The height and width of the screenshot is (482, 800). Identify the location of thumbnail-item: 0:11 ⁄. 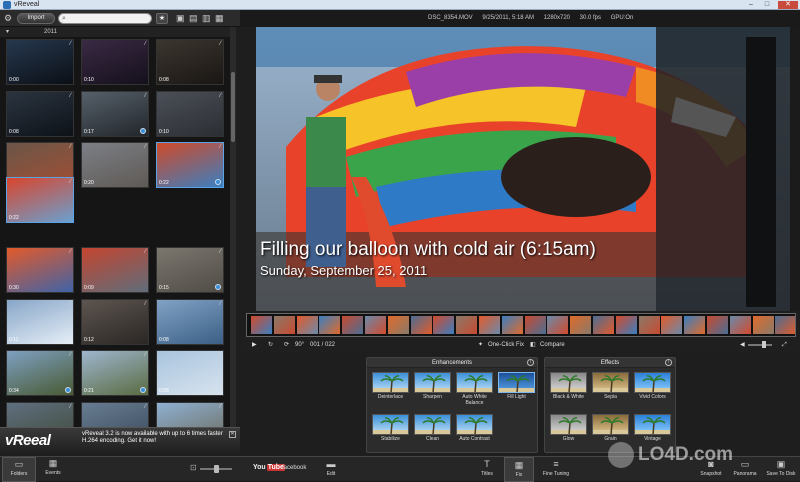
(40, 321).